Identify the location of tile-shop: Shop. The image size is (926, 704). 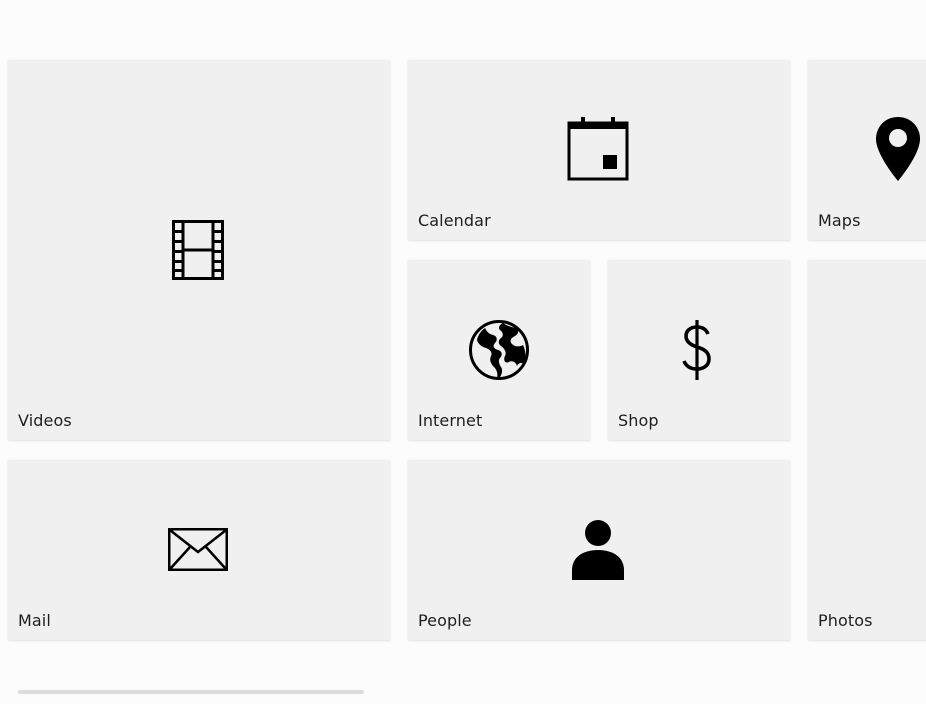
(699, 350).